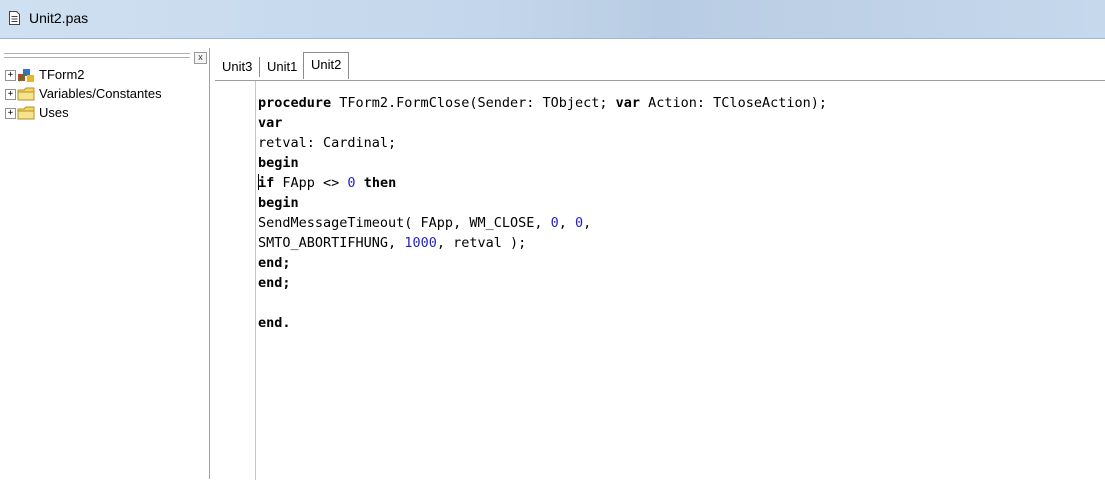 The image size is (1105, 480). I want to click on code-token: FApp <>, so click(311, 183).